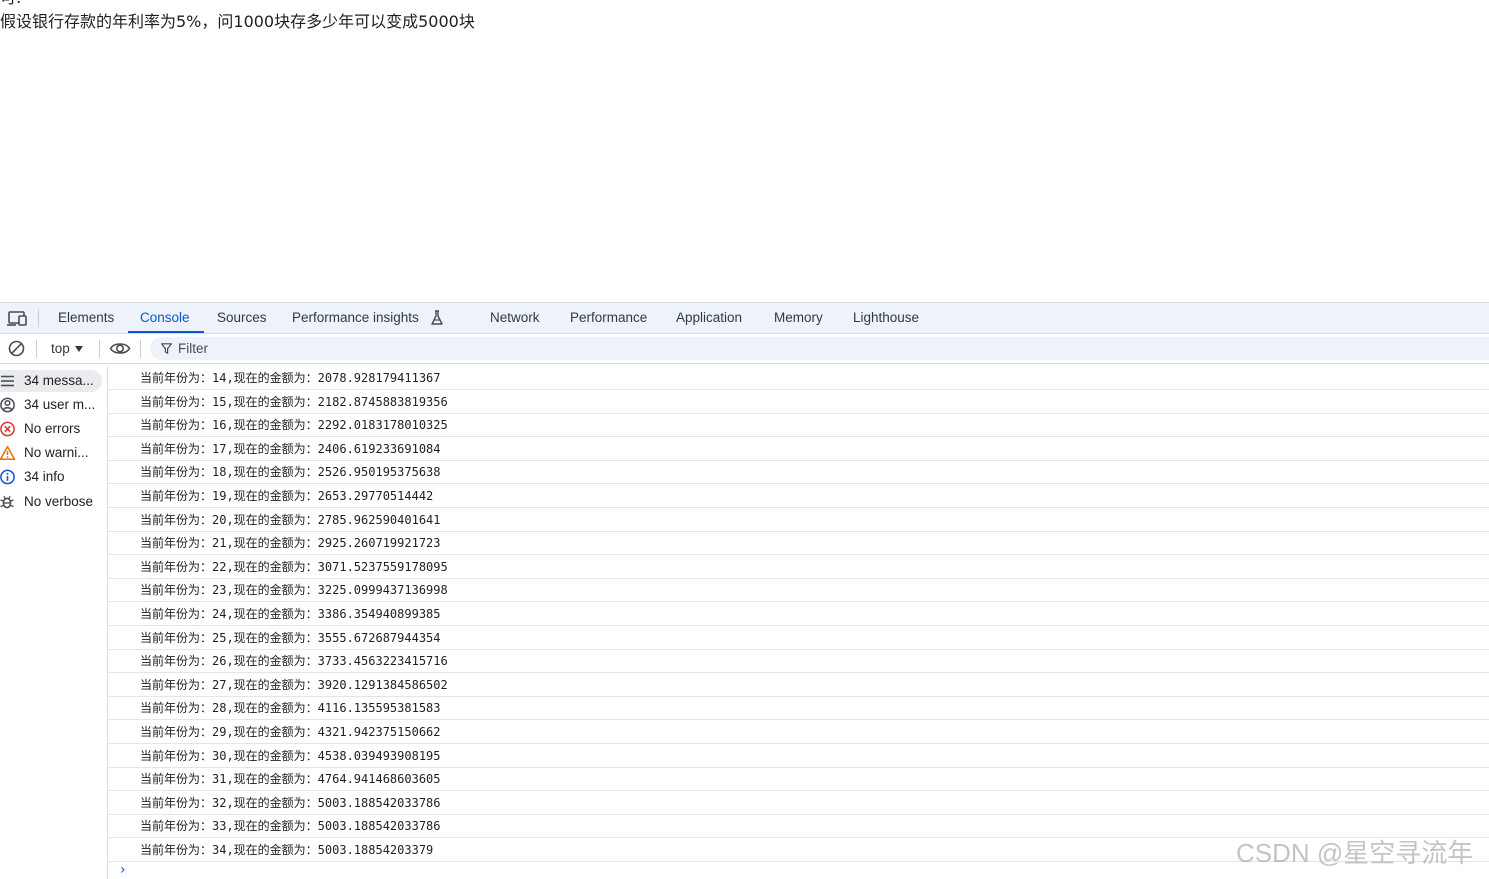 The width and height of the screenshot is (1489, 879). What do you see at coordinates (290, 614) in the screenshot?
I see `log-message: 当前年份为：24,现在的金额为：3386.354940899385` at bounding box center [290, 614].